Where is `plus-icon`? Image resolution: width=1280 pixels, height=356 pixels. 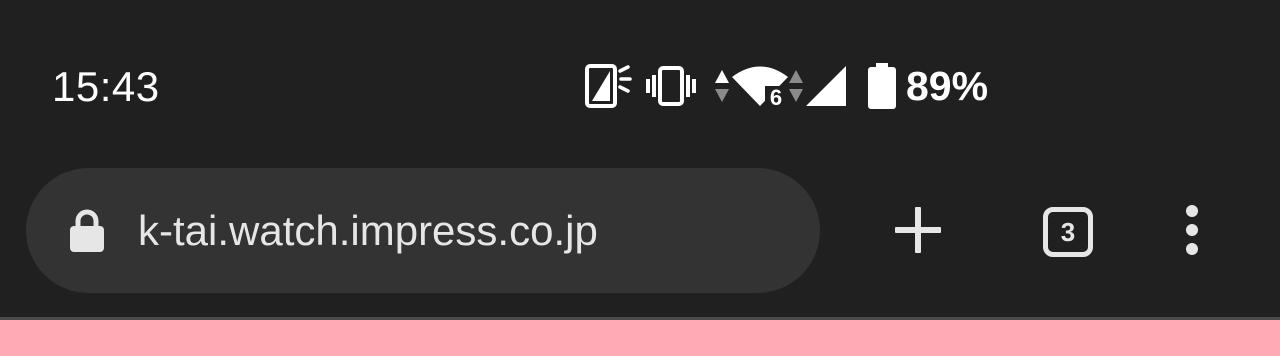 plus-icon is located at coordinates (918, 232).